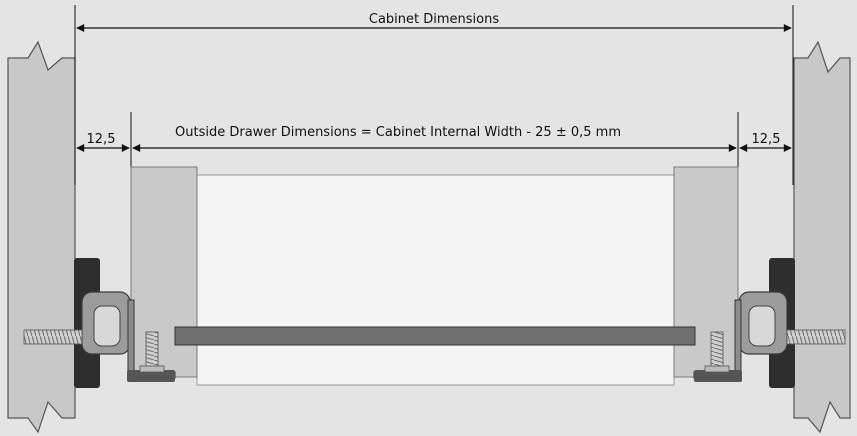  I want to click on left-slide-roller, so click(107, 326).